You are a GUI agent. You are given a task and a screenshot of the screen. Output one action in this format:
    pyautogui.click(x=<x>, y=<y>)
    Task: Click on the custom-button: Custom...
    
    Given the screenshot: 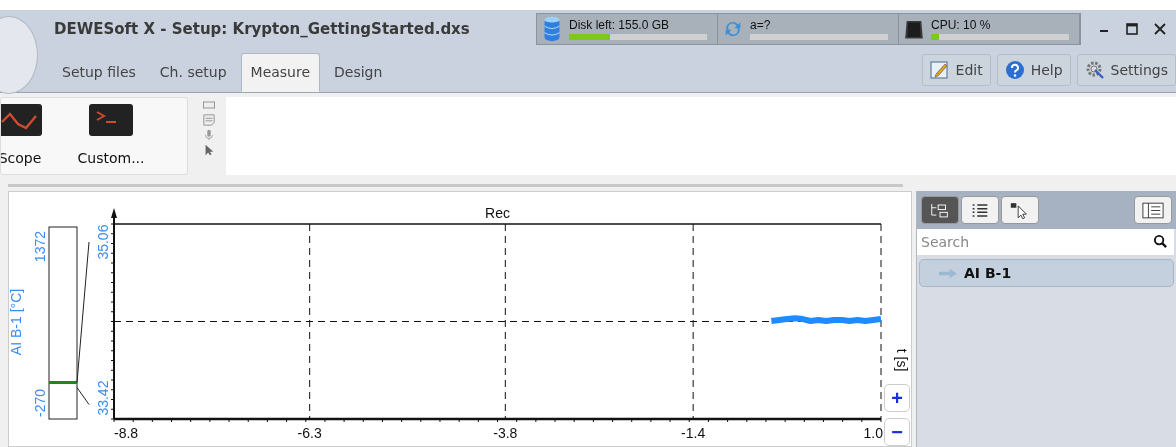 What is the action you would take?
    pyautogui.click(x=111, y=136)
    